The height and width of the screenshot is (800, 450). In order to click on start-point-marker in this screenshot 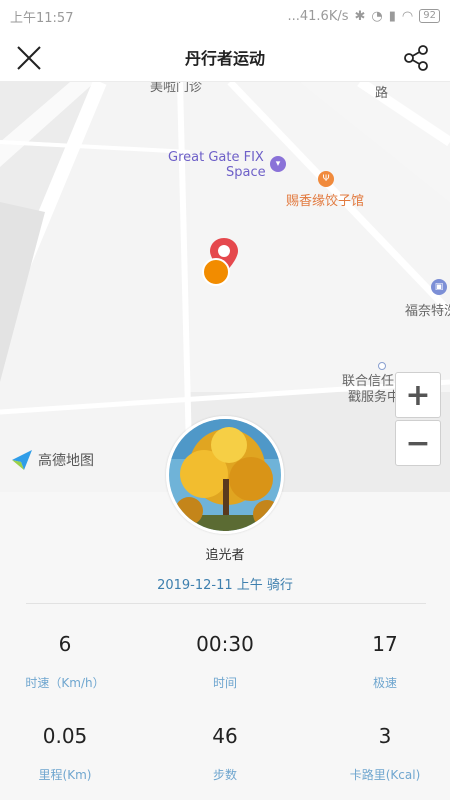, I will do `click(216, 272)`.